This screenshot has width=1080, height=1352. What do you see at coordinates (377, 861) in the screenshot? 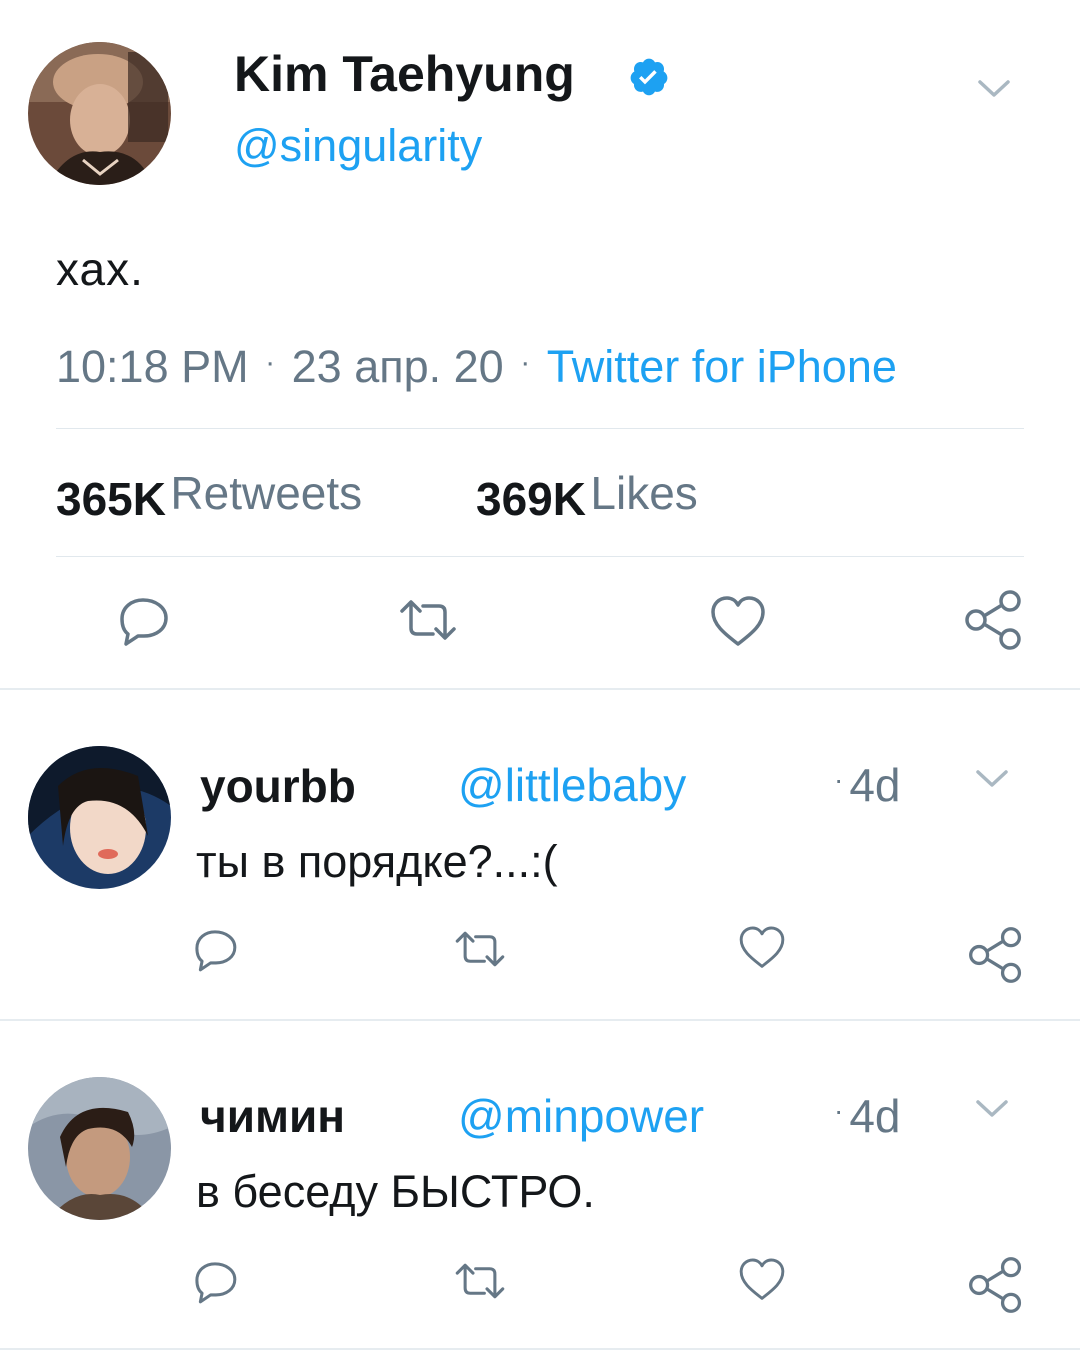
I see `reply-text: ты в порядке?...:(` at bounding box center [377, 861].